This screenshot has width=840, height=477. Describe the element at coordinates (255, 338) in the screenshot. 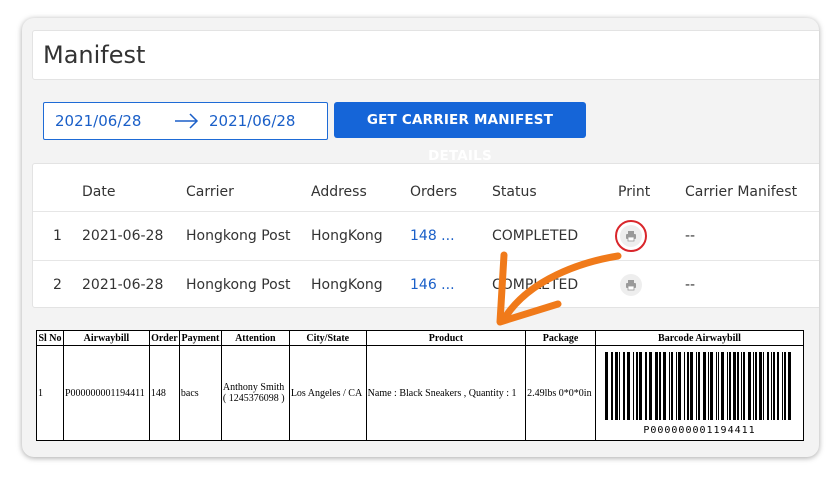

I see `doc-header-attention: Attention` at that location.